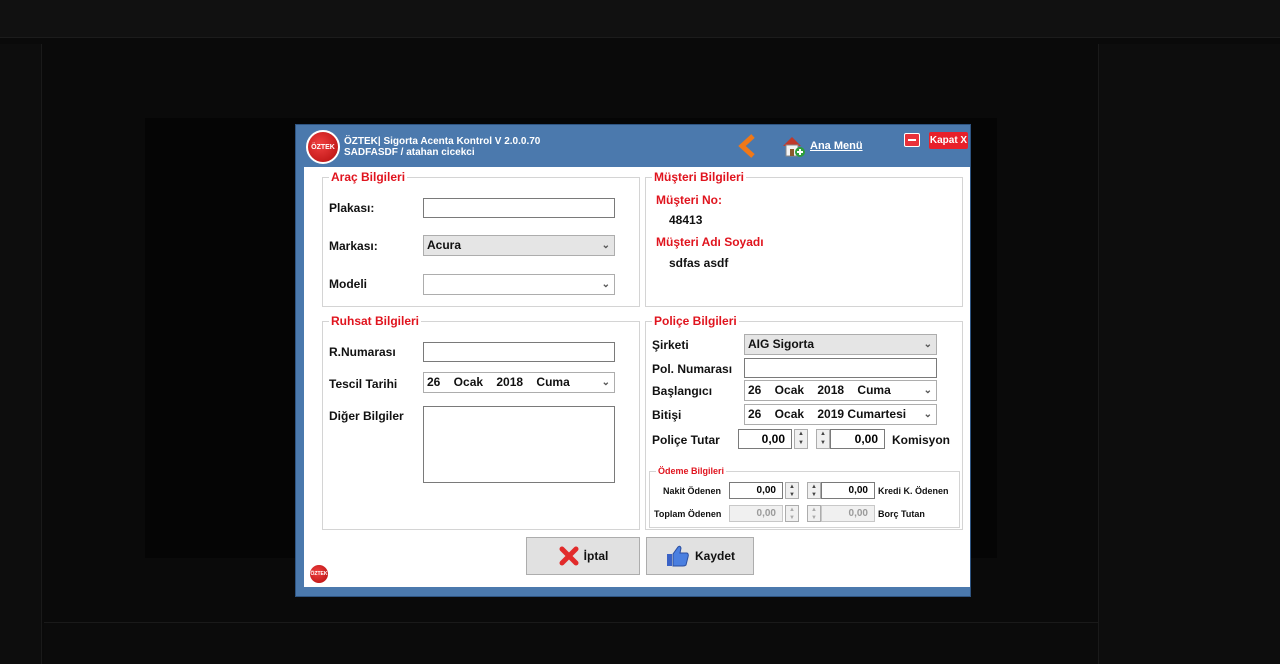 This screenshot has height=664, width=1280. I want to click on thumbs-up-icon, so click(677, 556).